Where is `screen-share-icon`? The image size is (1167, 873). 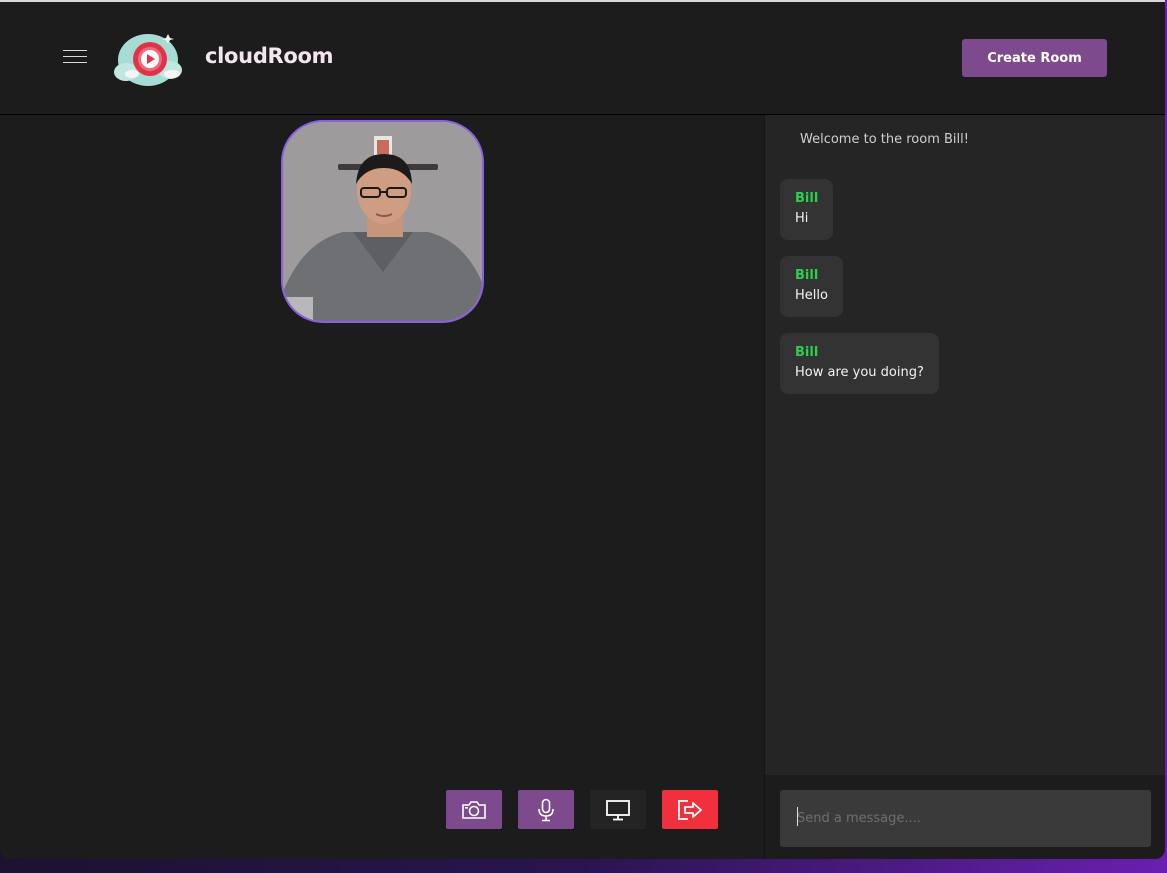
screen-share-icon is located at coordinates (618, 809).